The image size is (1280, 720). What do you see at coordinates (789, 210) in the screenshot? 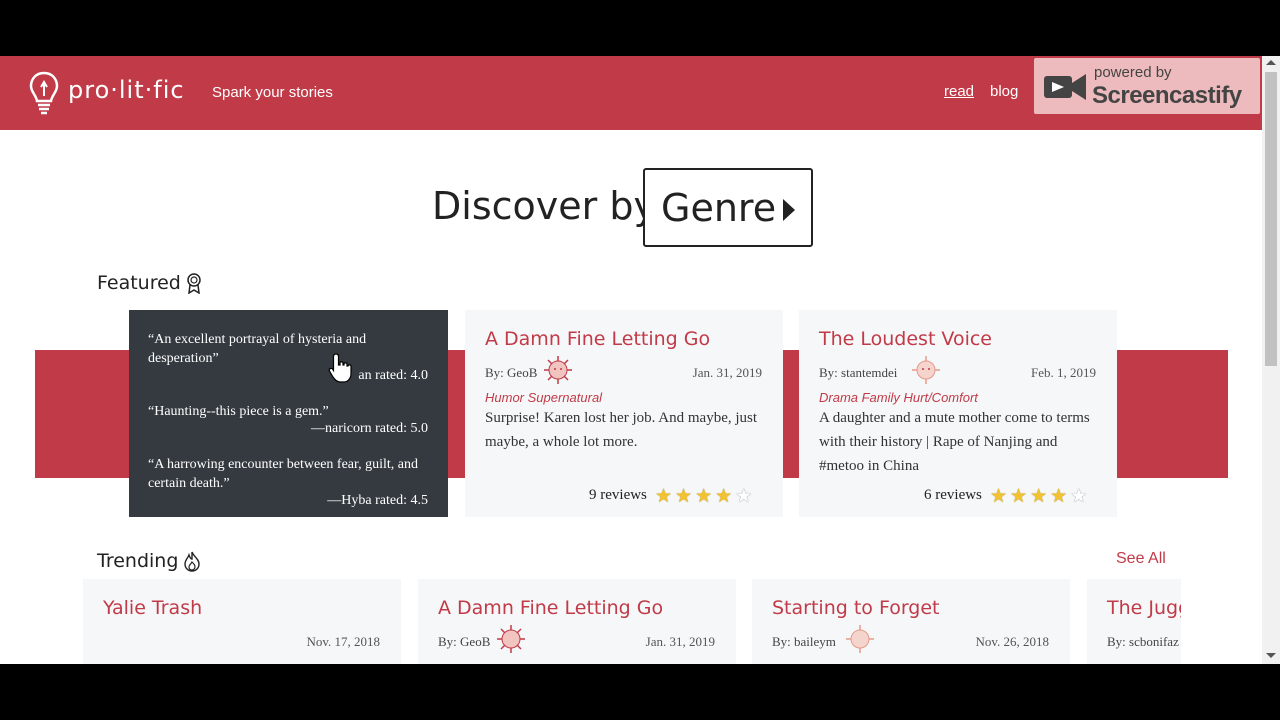
I see `caret-right-icon` at bounding box center [789, 210].